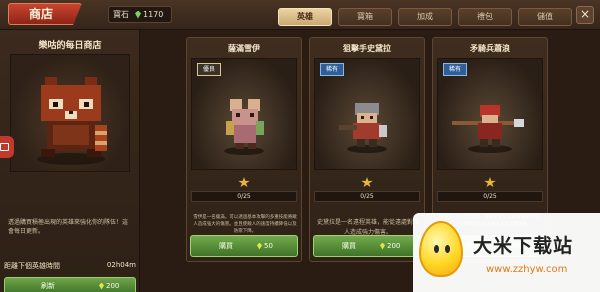 The width and height of the screenshot is (600, 292). What do you see at coordinates (121, 265) in the screenshot?
I see `timer-value: 02h04m` at bounding box center [121, 265].